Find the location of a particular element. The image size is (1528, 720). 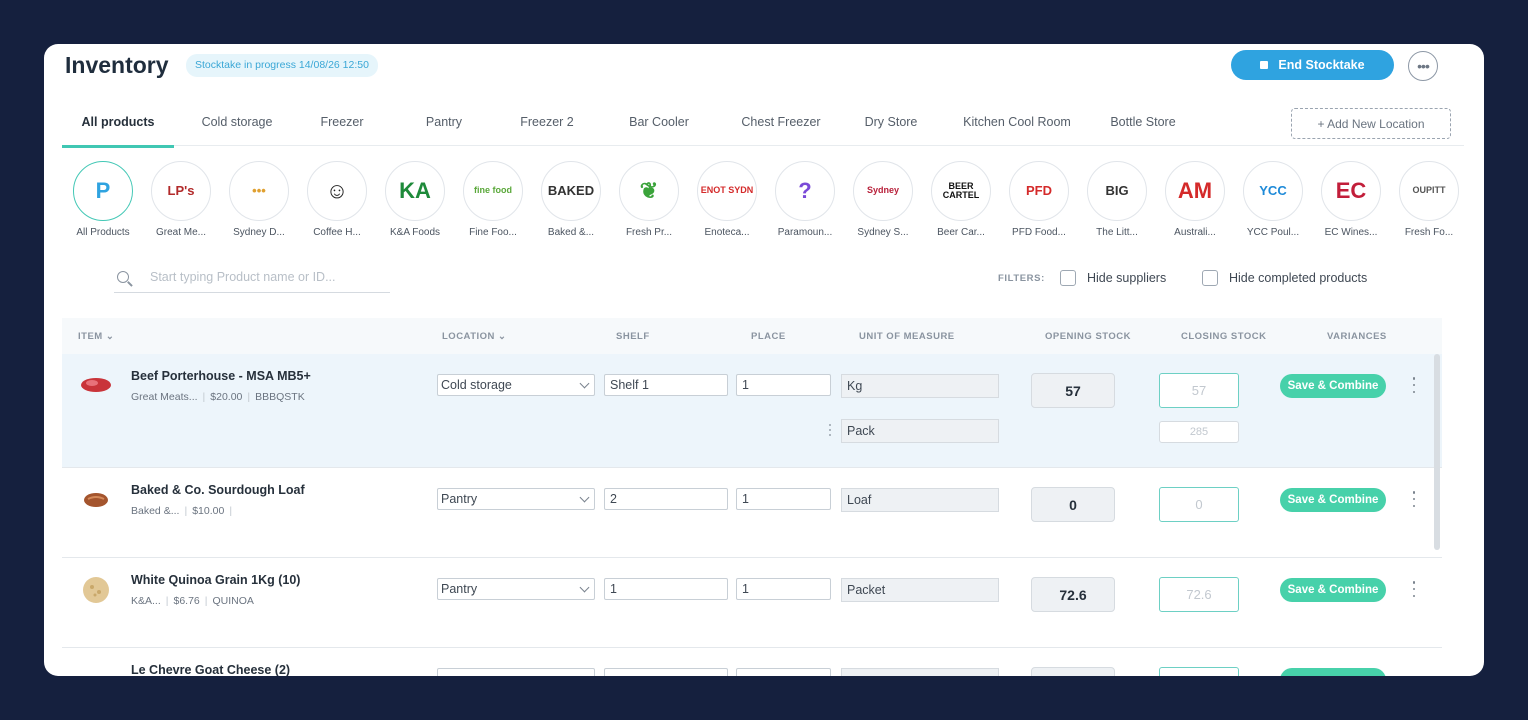

more-options-button: ••• is located at coordinates (1423, 66).